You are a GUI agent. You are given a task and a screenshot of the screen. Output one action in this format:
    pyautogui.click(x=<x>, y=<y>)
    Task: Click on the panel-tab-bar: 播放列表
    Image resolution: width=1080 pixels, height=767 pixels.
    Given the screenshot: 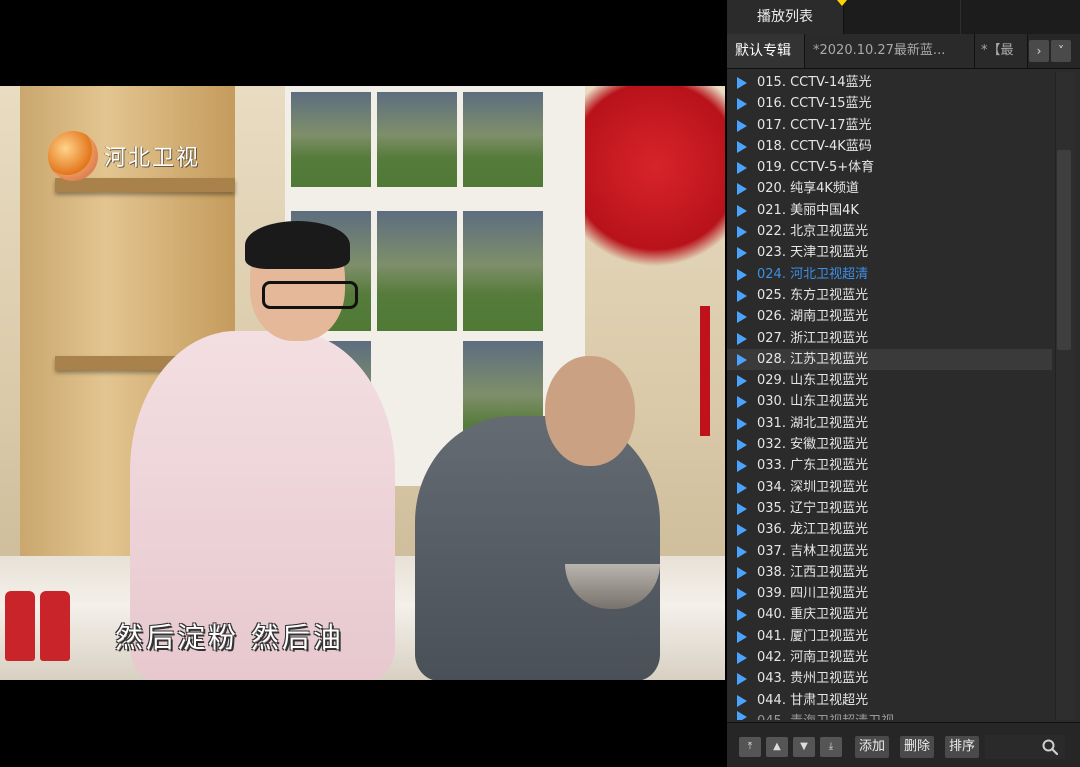 What is the action you would take?
    pyautogui.click(x=903, y=17)
    